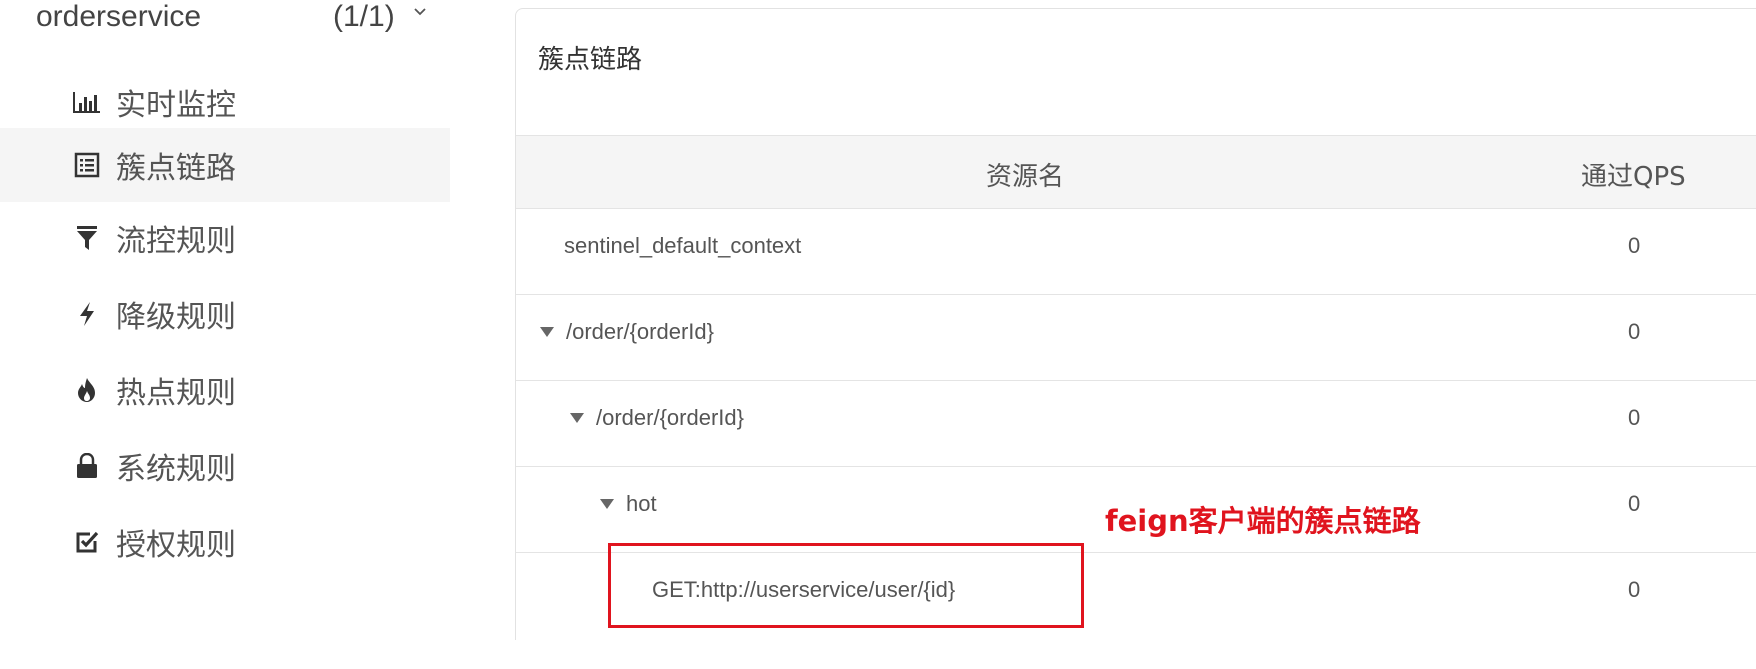 Image resolution: width=1756 pixels, height=669 pixels. What do you see at coordinates (176, 105) in the screenshot?
I see `sidebar-item-label: 实时监控` at bounding box center [176, 105].